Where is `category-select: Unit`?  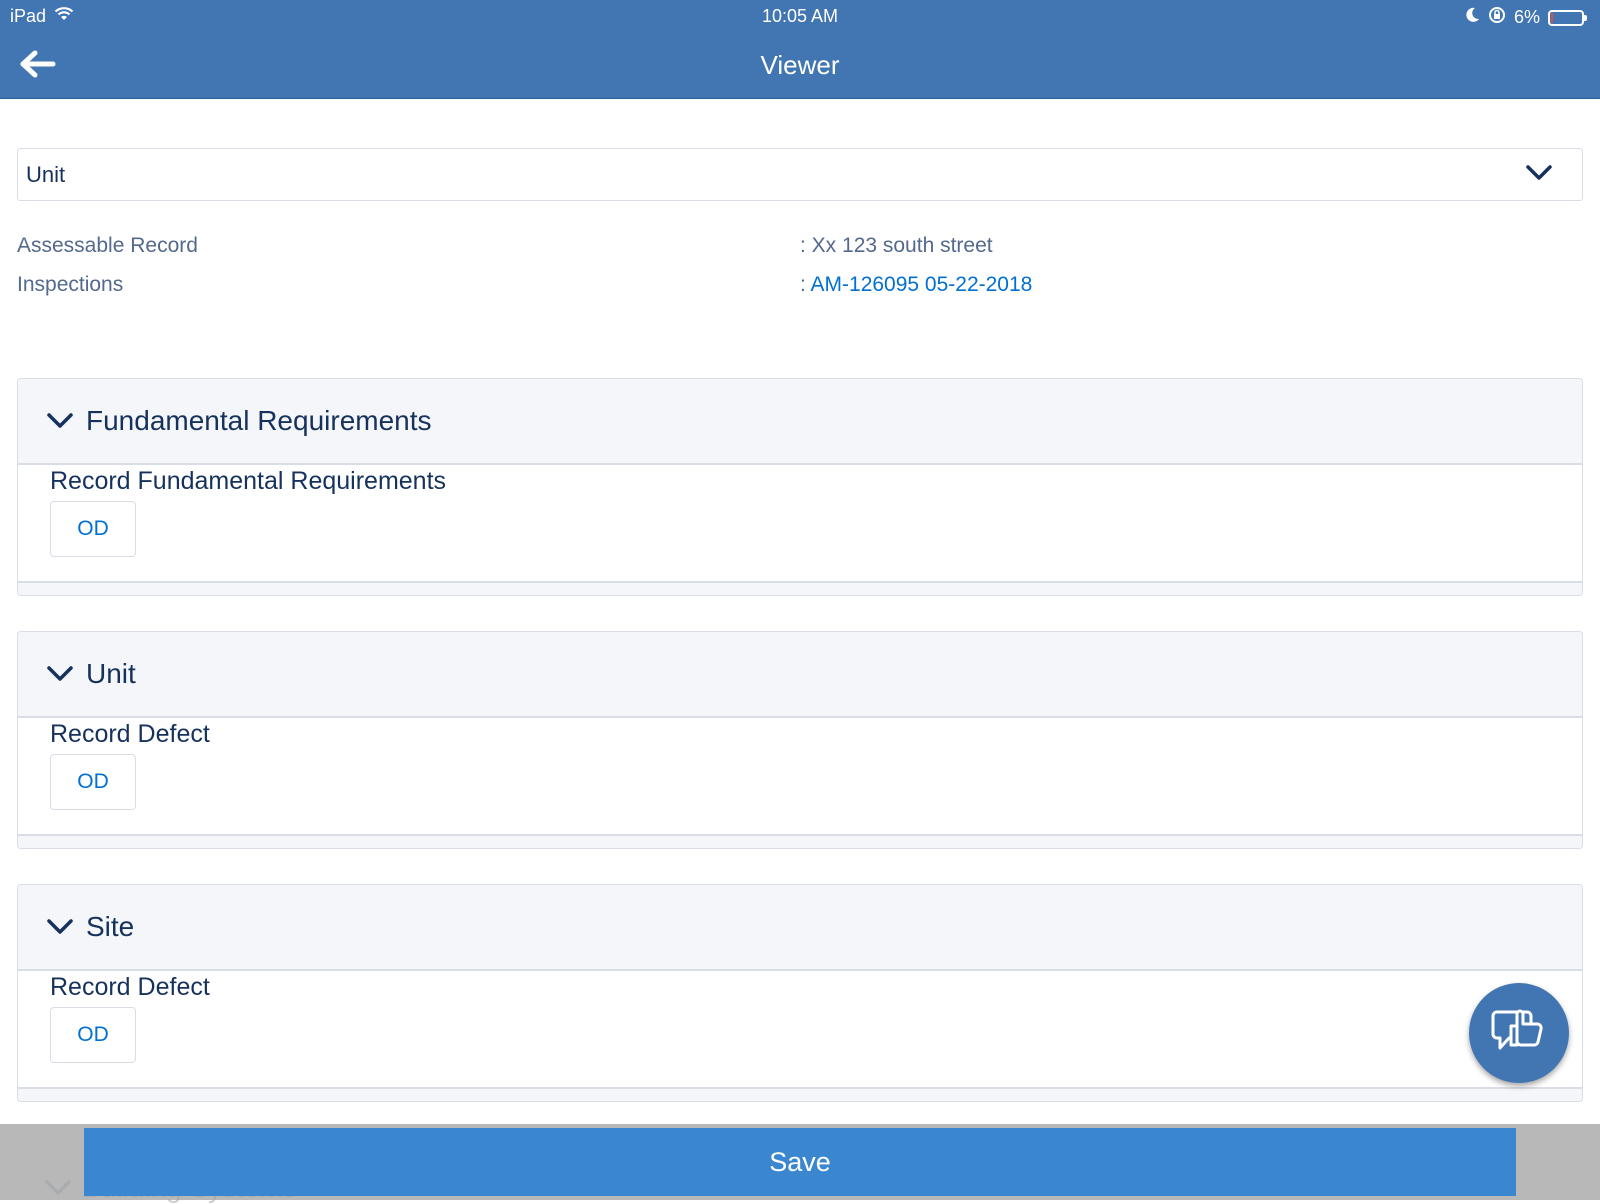 category-select: Unit is located at coordinates (800, 174).